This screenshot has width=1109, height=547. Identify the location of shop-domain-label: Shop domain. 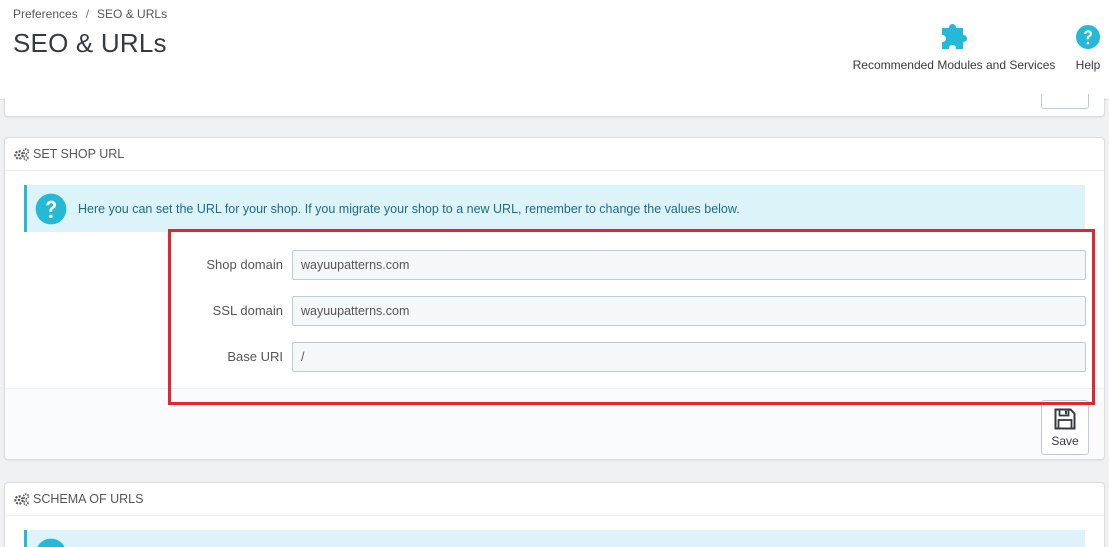
(244, 264).